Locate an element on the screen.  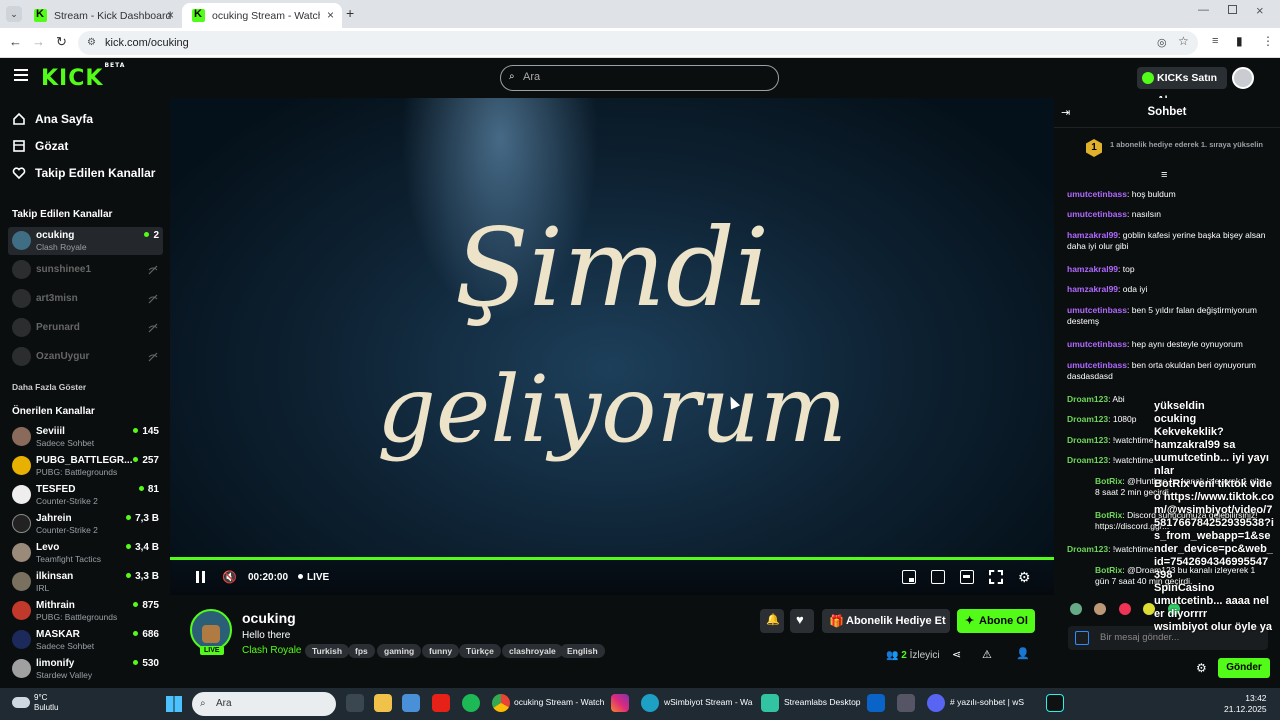
task-view-icon is located at coordinates (355, 703).